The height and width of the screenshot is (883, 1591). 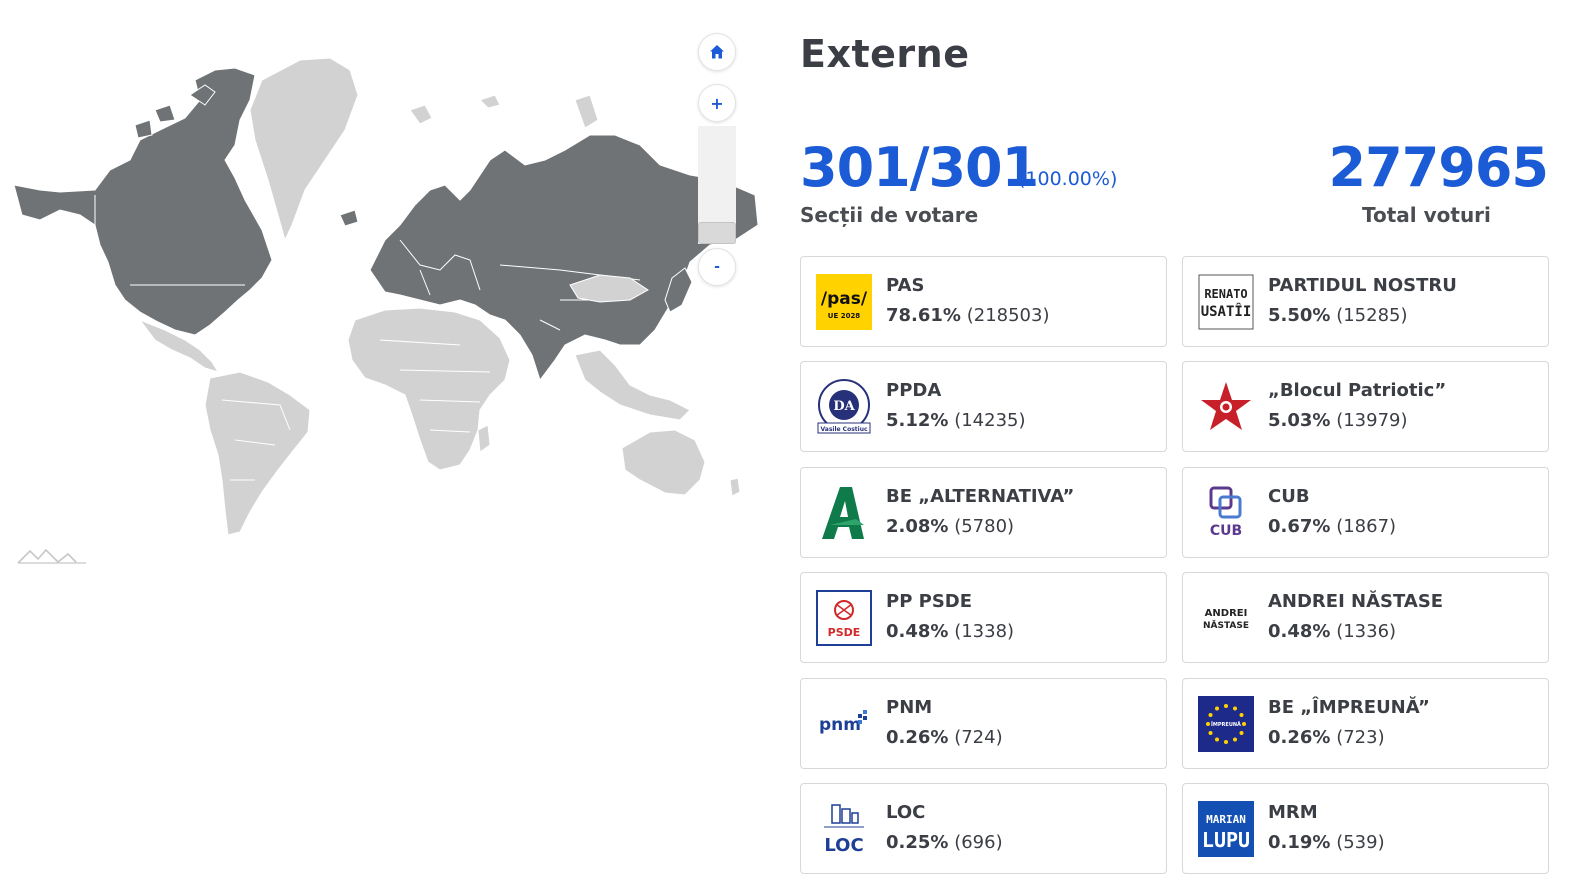 I want to click on party-name: PPDA, so click(x=914, y=390).